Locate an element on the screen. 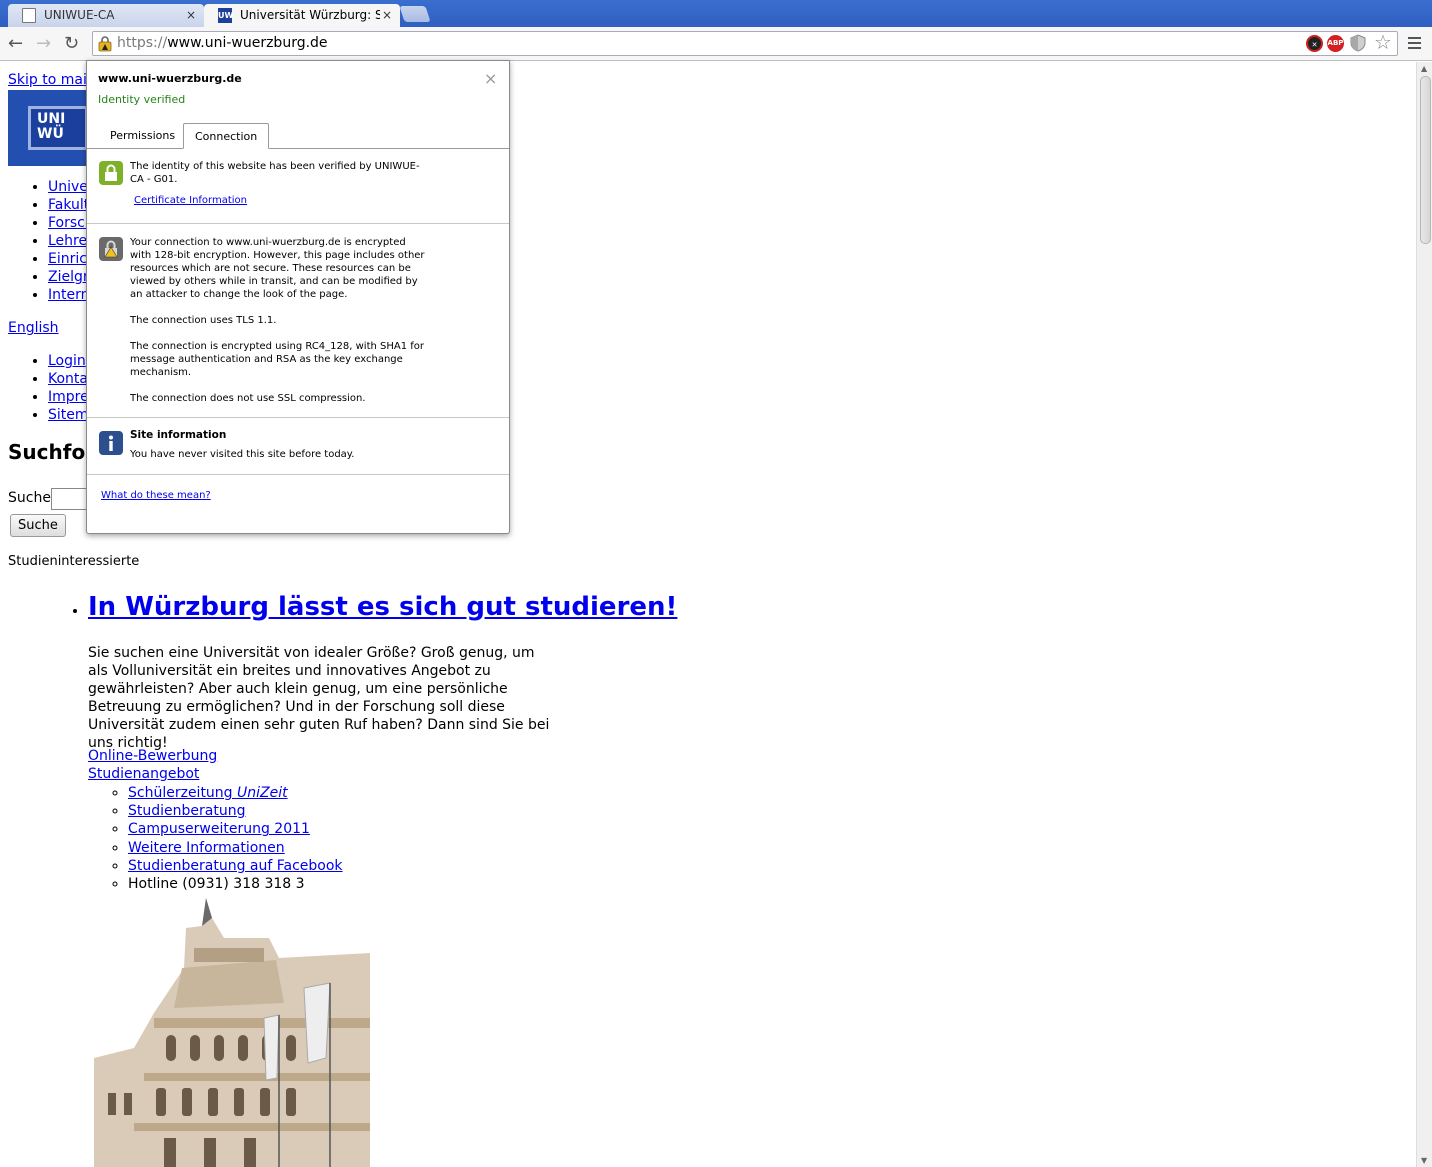  connection-tls-text: The connection uses TLS 1.1. is located at coordinates (203, 320).